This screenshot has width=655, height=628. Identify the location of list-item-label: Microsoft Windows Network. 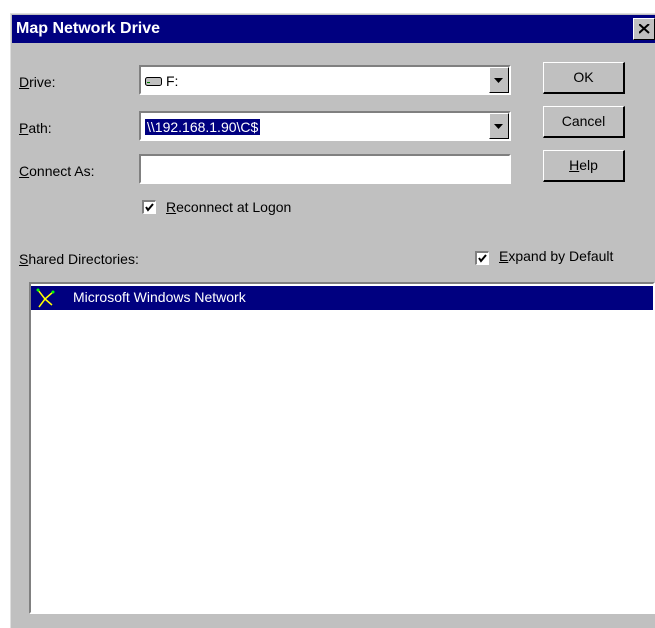
(159, 297).